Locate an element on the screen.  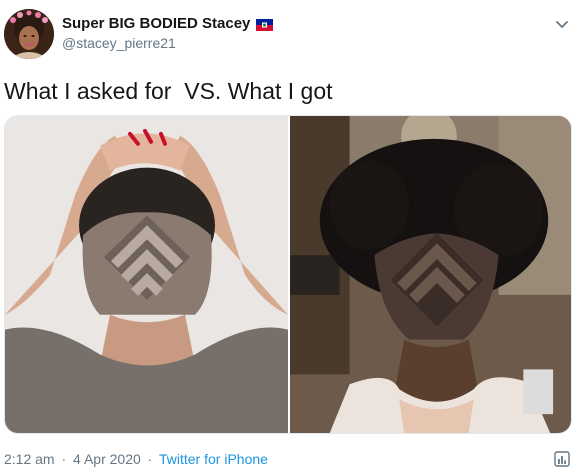
analytics-icon is located at coordinates (562, 459).